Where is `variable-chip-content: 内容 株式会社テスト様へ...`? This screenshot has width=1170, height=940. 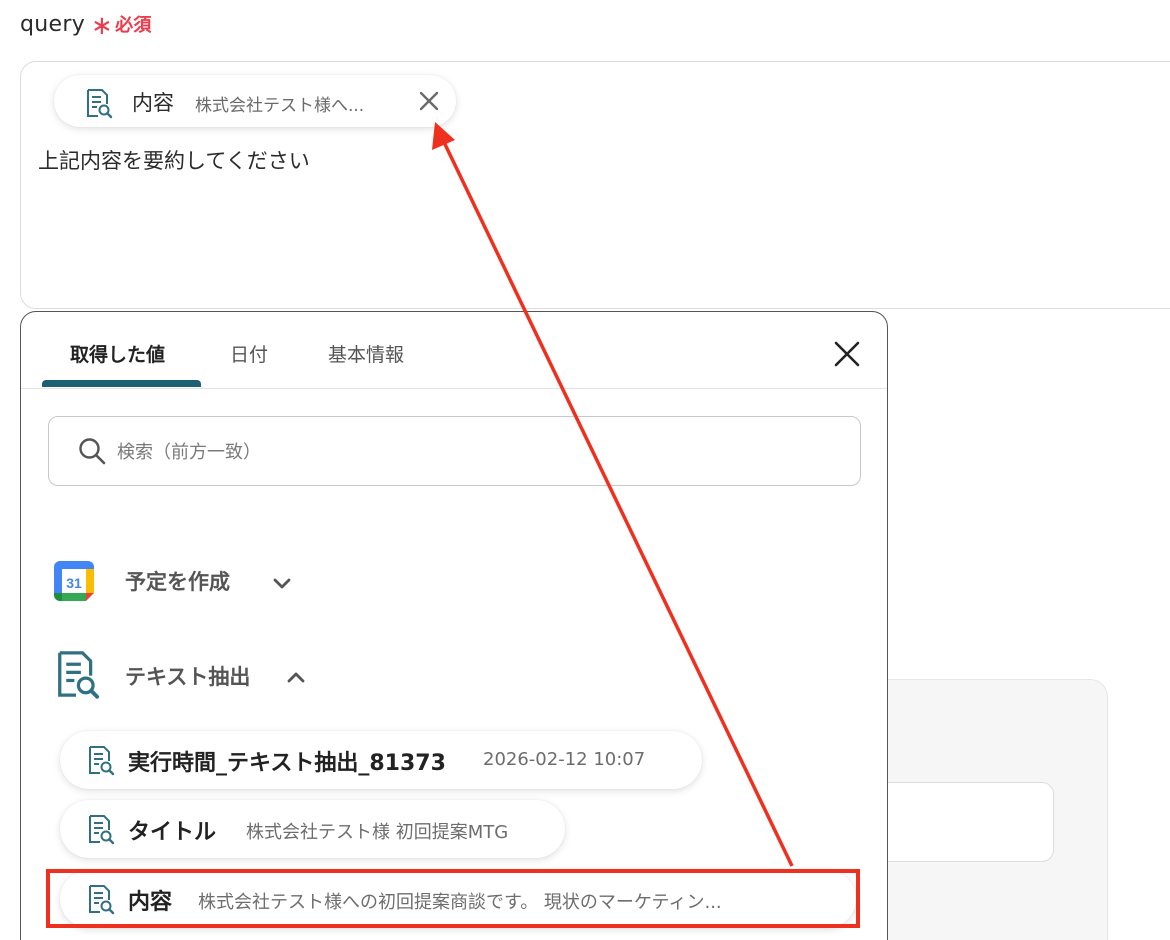
variable-chip-content: 内容 株式会社テスト様へ... is located at coordinates (255, 101).